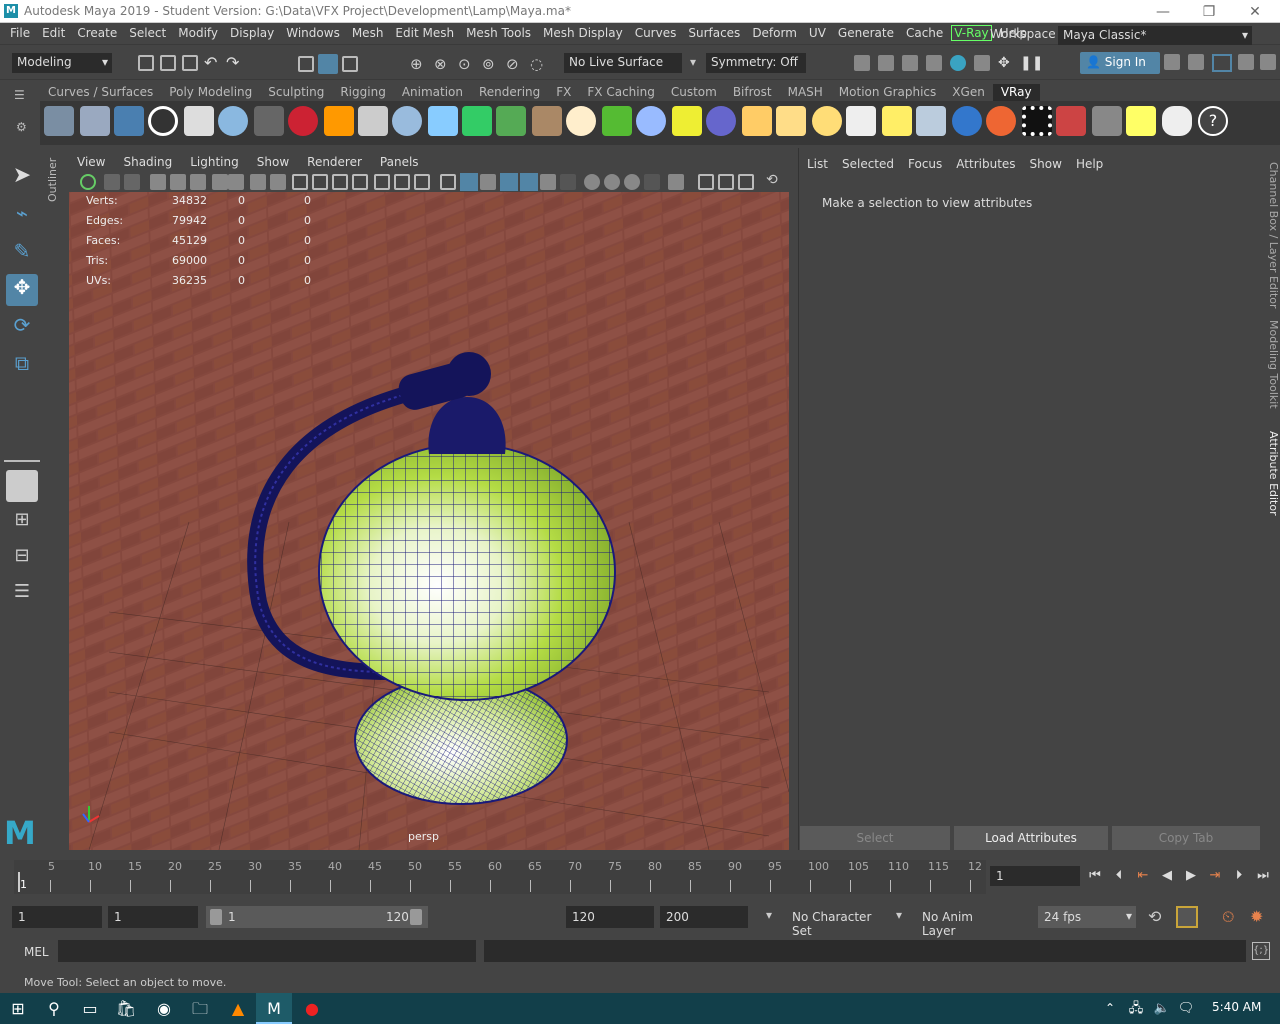 The width and height of the screenshot is (1280, 1024). I want to click on task-view-icon: ▭, so click(90, 1008).